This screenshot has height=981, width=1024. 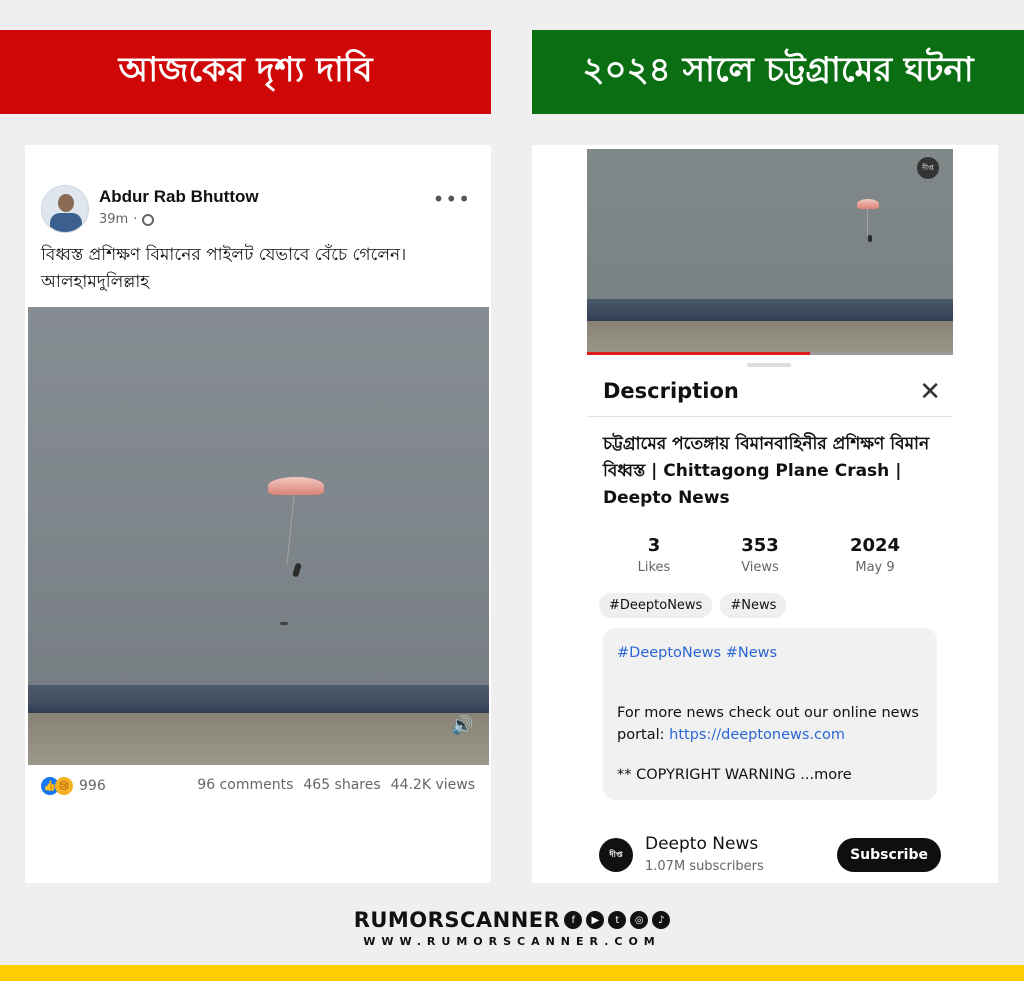 I want to click on facebook-icon: f, so click(x=573, y=920).